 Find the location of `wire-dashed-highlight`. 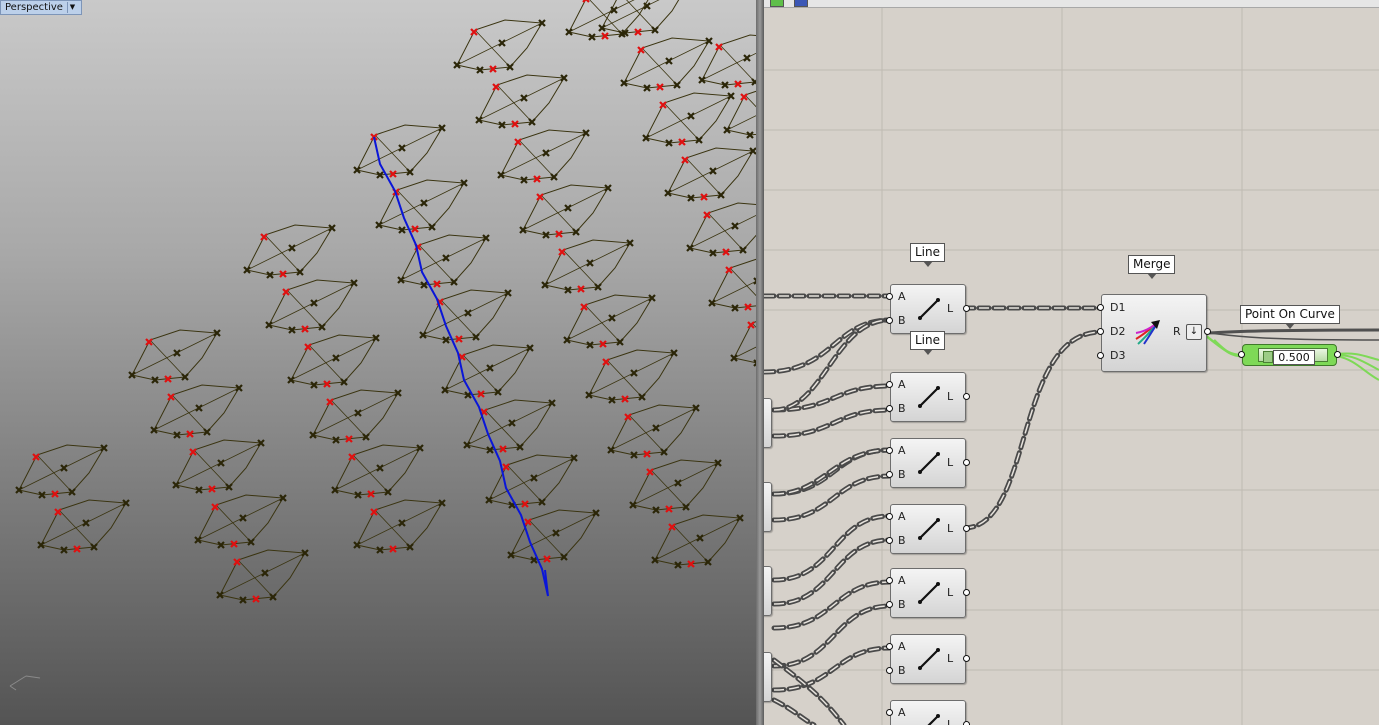

wire-dashed-highlight is located at coordinates (832, 423).